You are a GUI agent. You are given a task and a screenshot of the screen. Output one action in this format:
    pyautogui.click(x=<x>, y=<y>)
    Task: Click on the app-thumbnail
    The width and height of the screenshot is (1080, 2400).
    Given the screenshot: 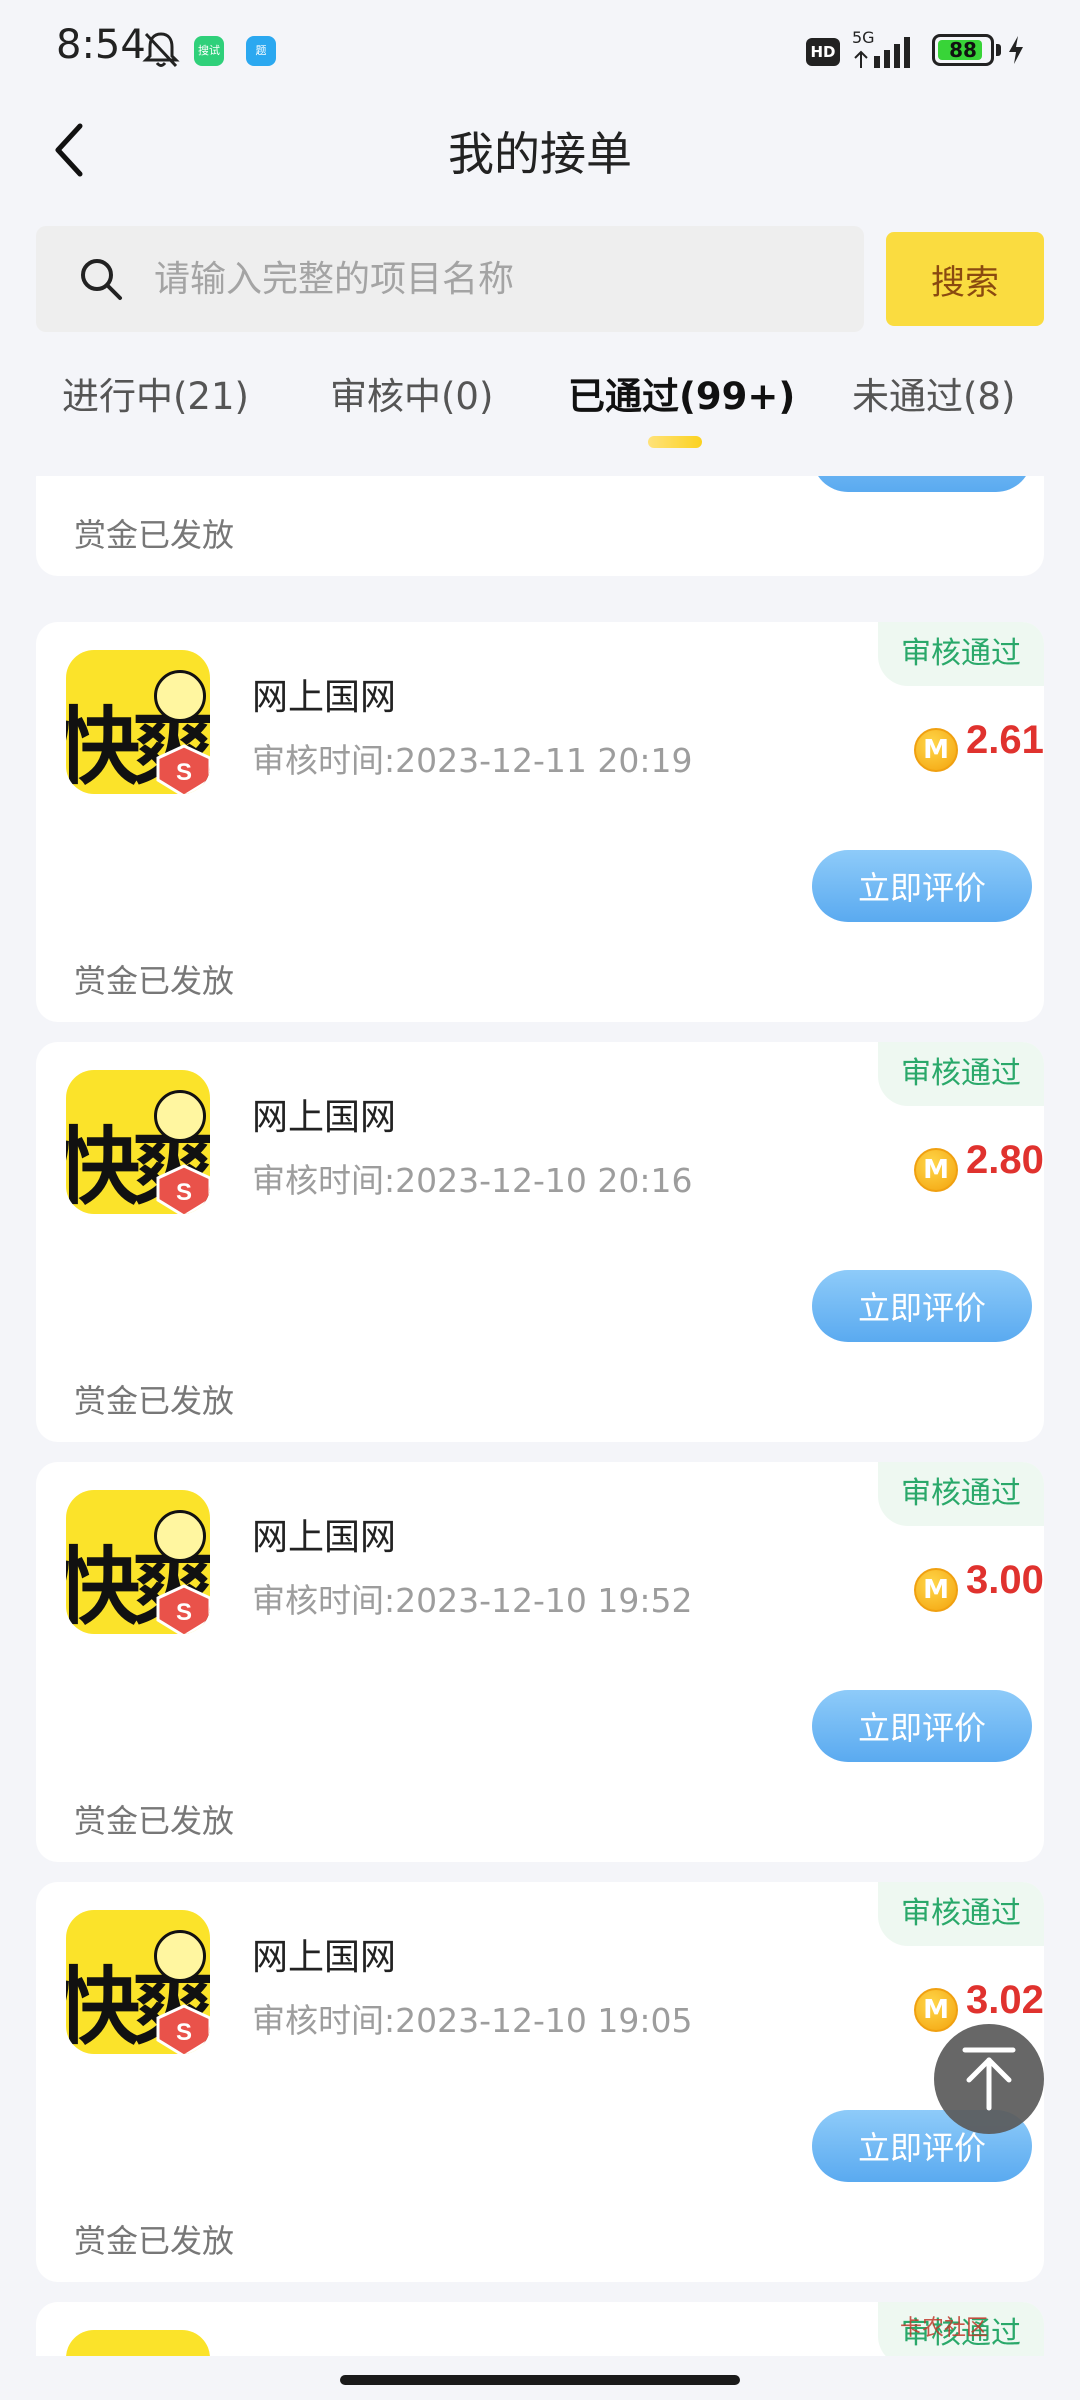 What is the action you would take?
    pyautogui.click(x=138, y=2343)
    